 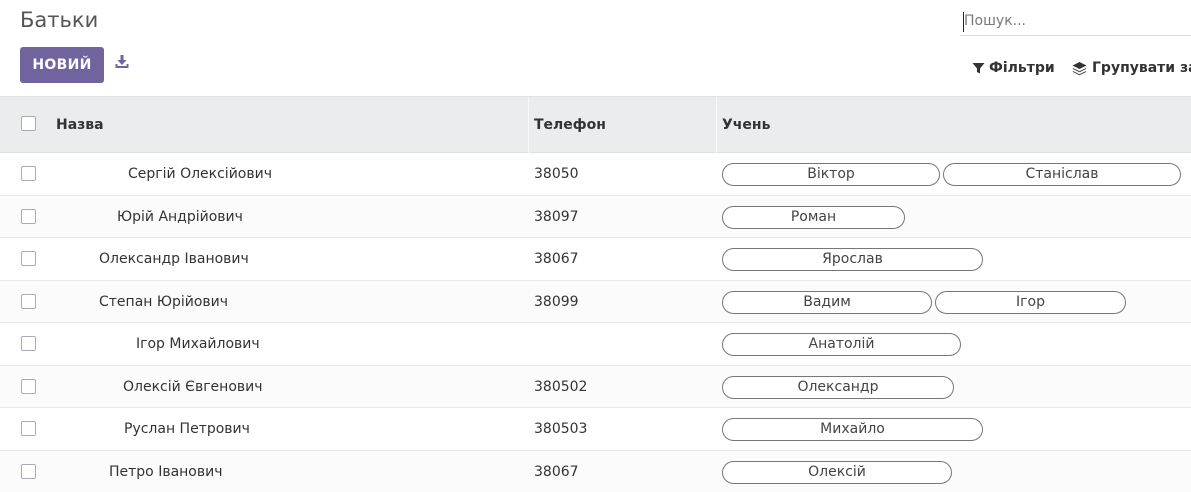 What do you see at coordinates (595, 259) in the screenshot?
I see `table-row: Олександр Іванович 38067 Ярослав` at bounding box center [595, 259].